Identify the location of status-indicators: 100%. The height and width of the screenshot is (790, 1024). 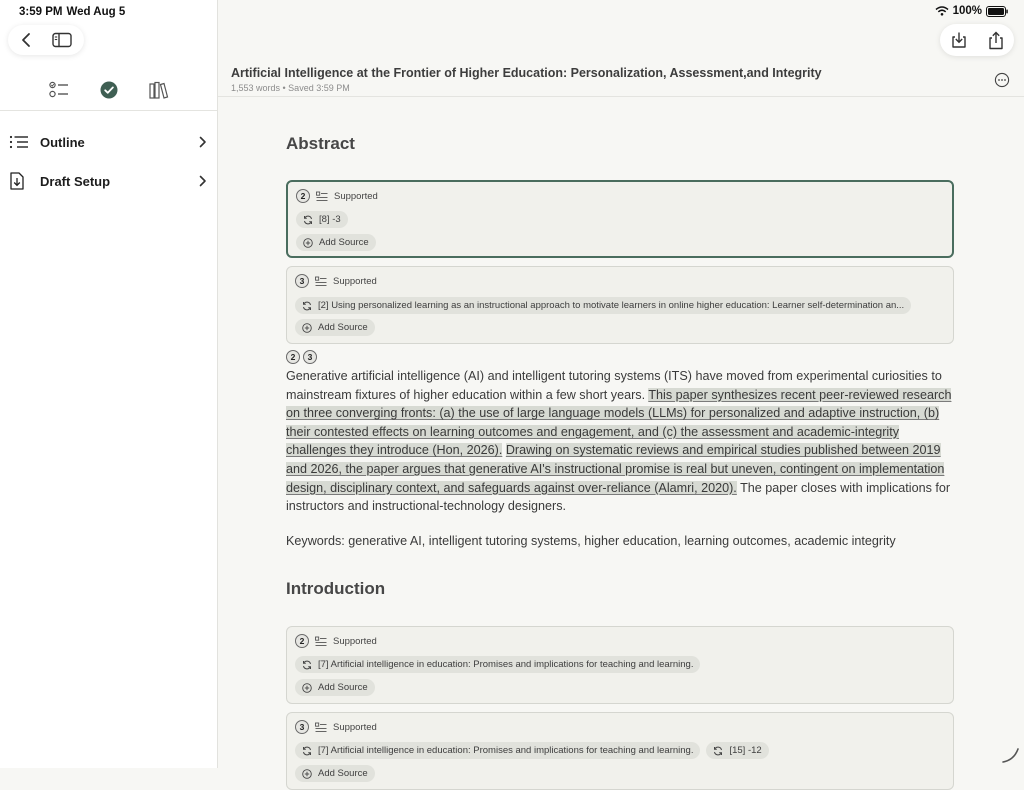
(971, 11).